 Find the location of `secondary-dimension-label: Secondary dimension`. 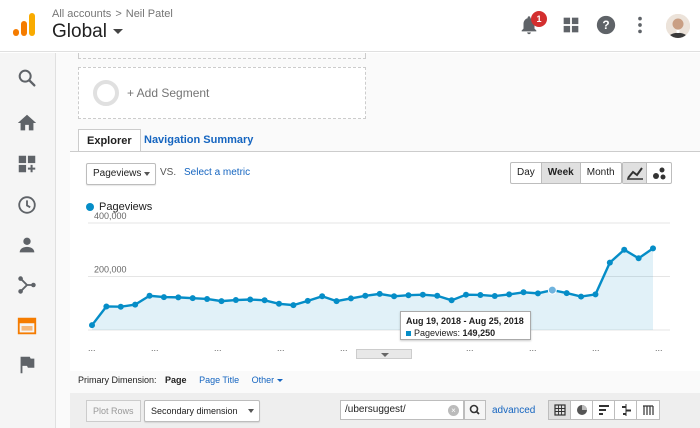

secondary-dimension-label: Secondary dimension is located at coordinates (194, 411).